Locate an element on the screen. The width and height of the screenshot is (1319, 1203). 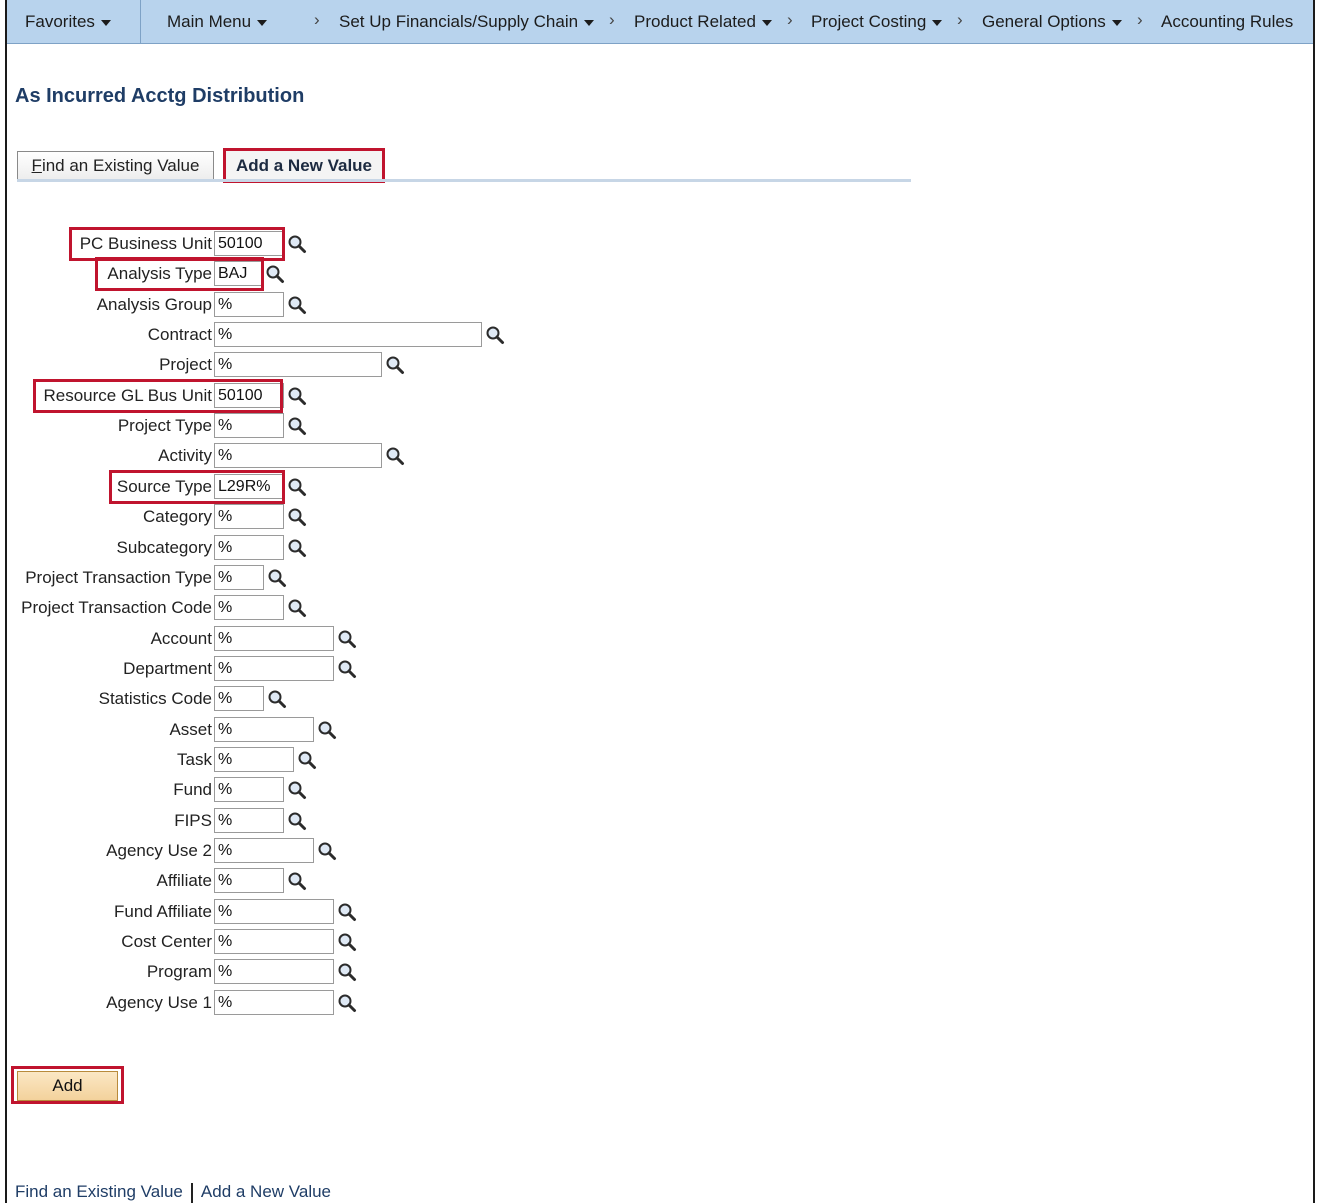
source-type-label: Source Type is located at coordinates (164, 486).